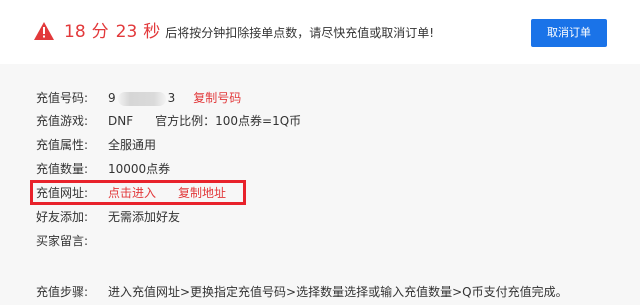 This screenshot has width=640, height=305. I want to click on countdown-seconds: 23, so click(126, 32).